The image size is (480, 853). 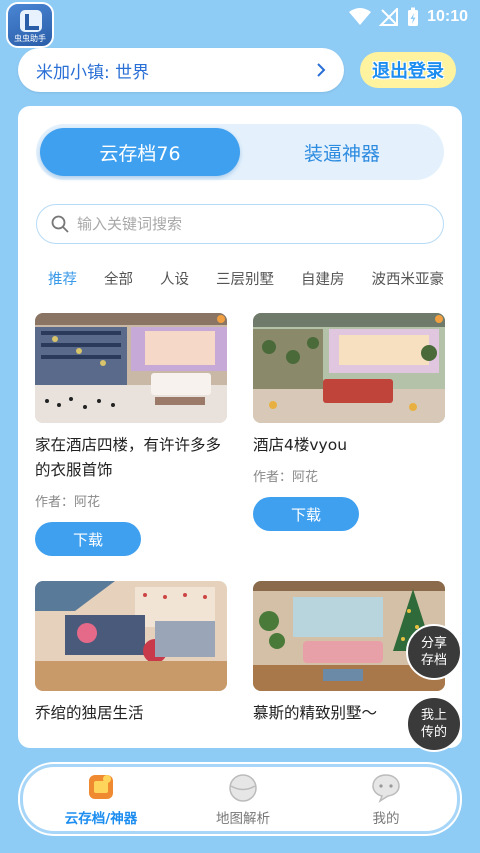 I want to click on category-tabs: 推荐 全部 人设 三层别墅 自建房 波西米亚豪, so click(x=255, y=280).